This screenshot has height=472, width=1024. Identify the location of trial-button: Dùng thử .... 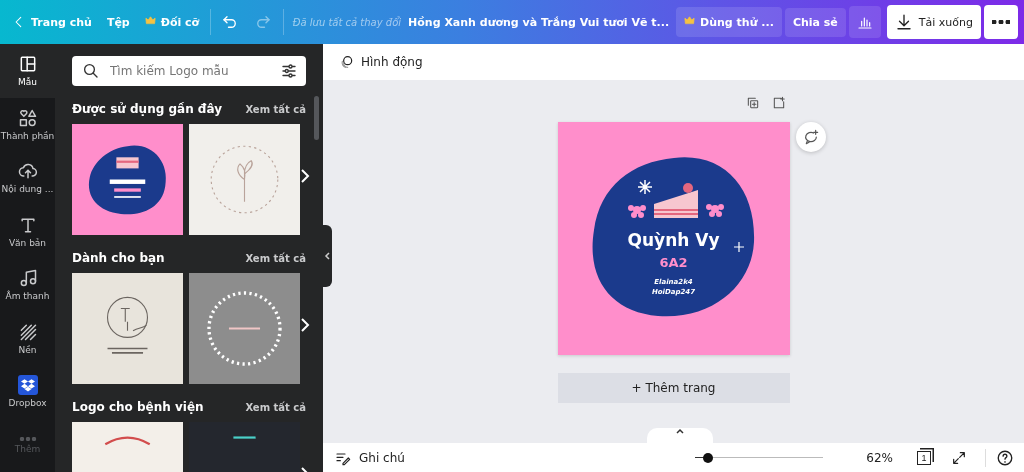
(729, 22).